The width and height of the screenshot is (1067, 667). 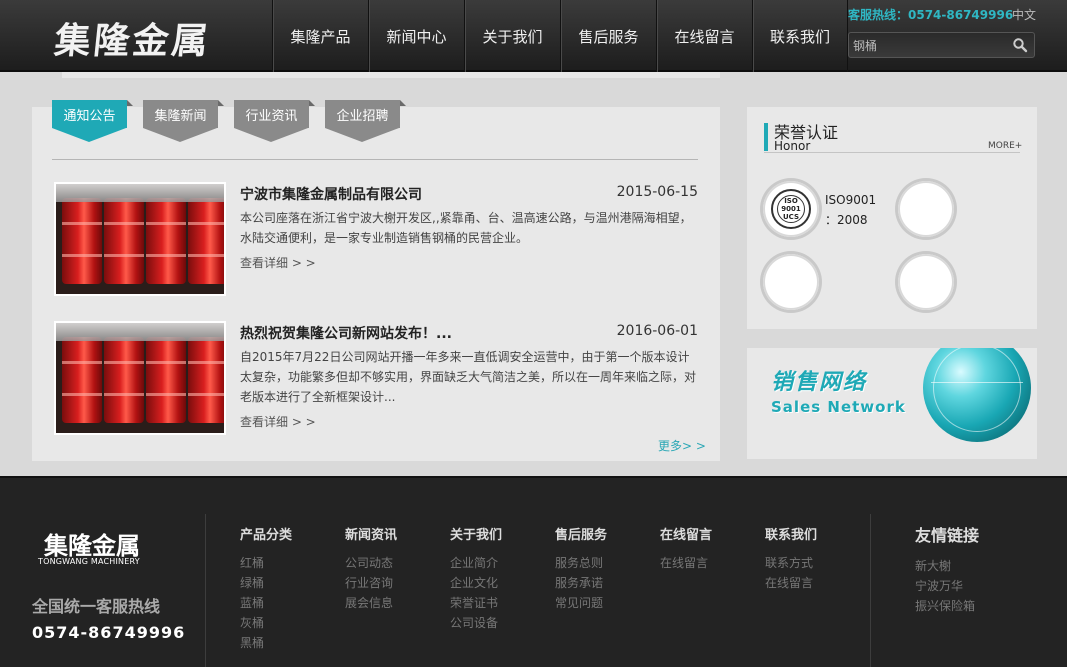 I want to click on footer-link: 新大榭, so click(x=947, y=566).